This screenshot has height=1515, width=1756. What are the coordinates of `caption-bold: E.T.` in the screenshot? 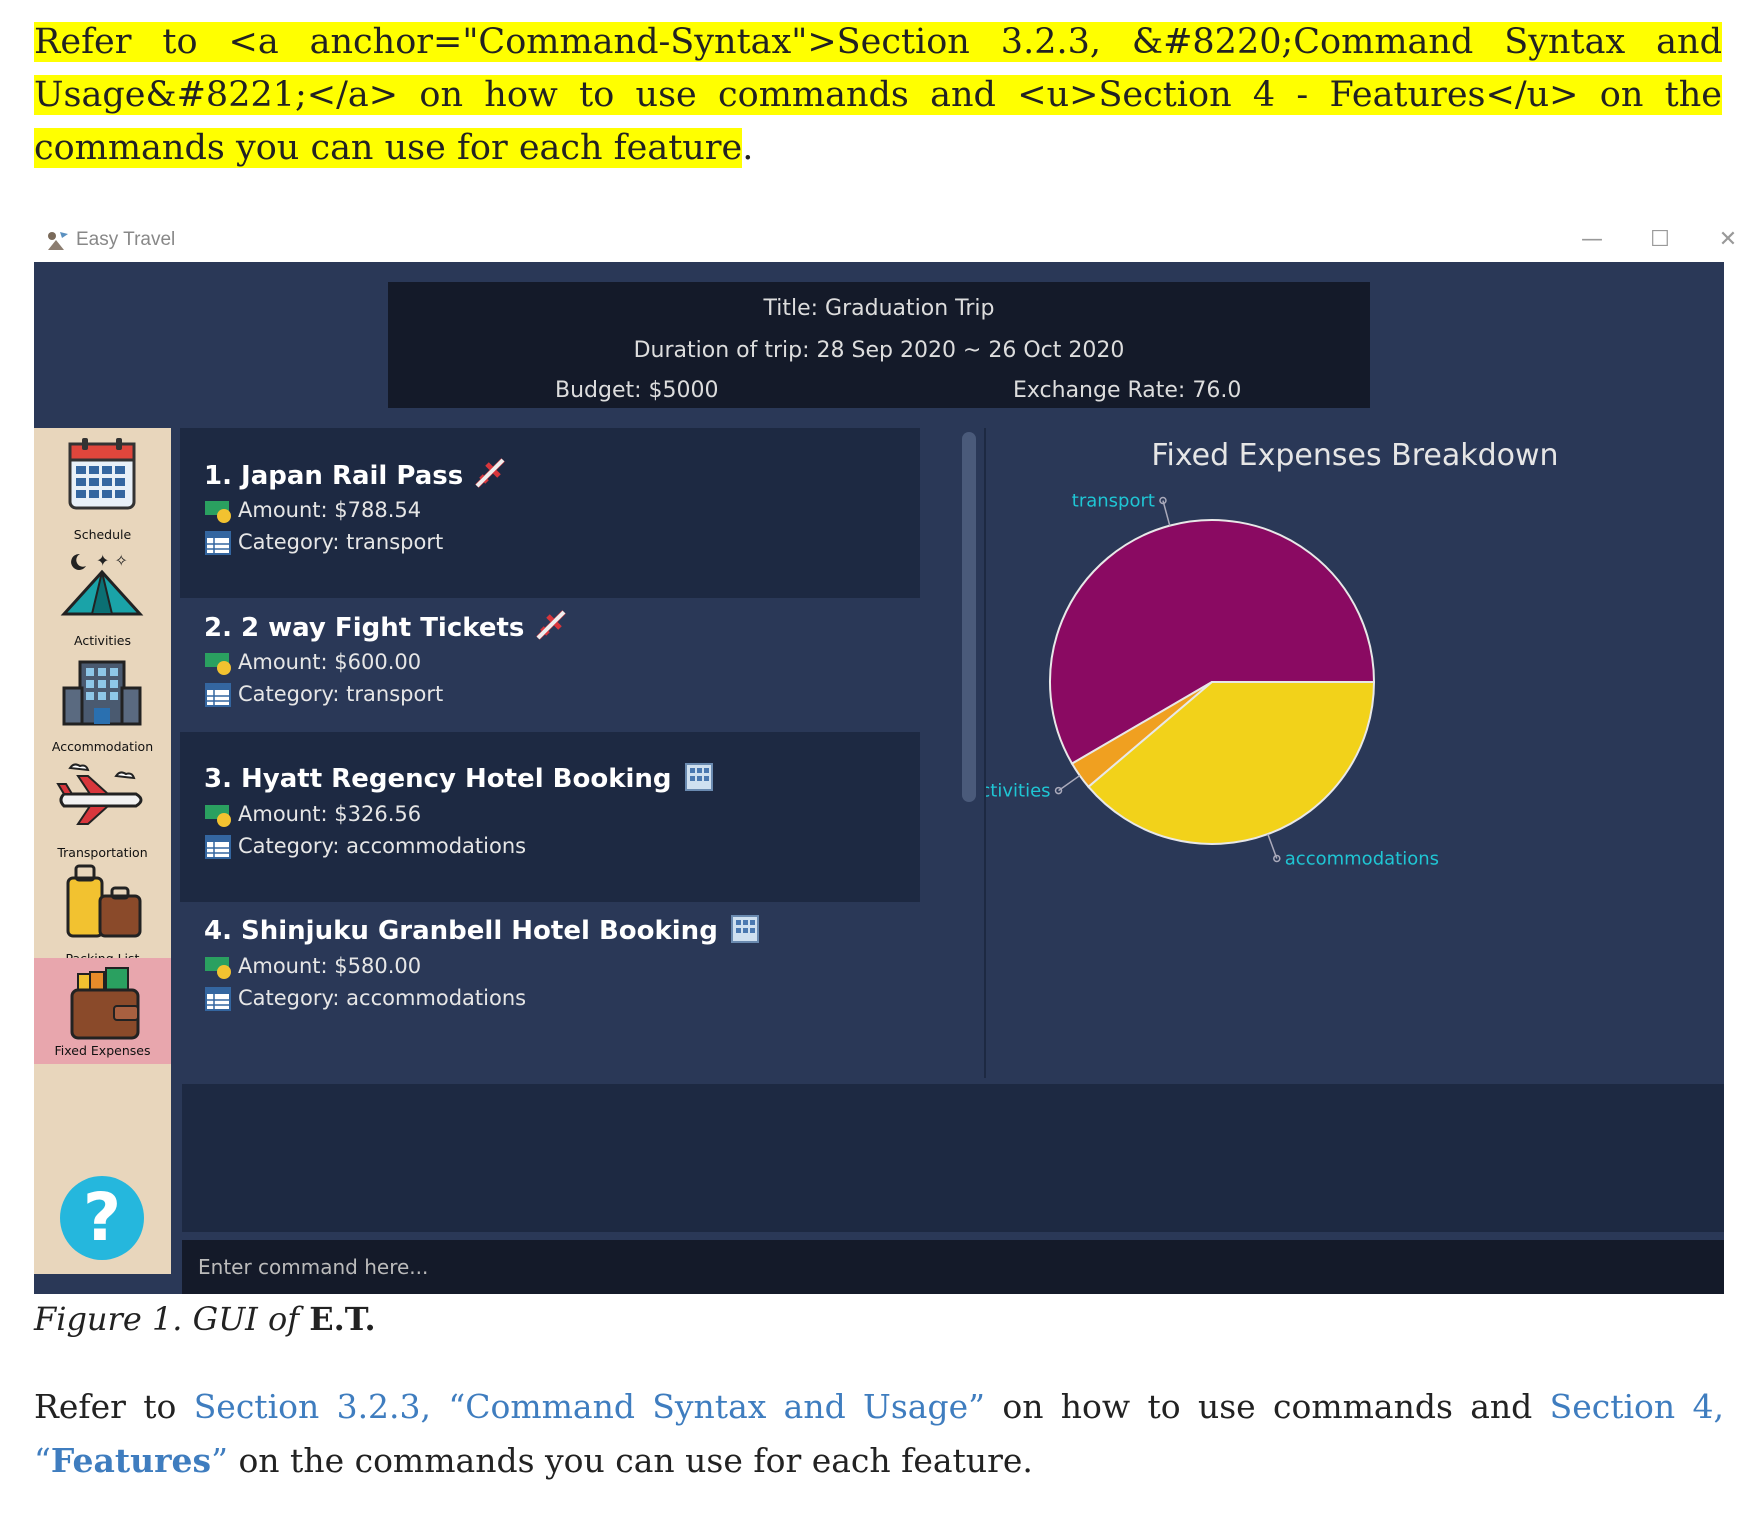 It's located at (342, 1319).